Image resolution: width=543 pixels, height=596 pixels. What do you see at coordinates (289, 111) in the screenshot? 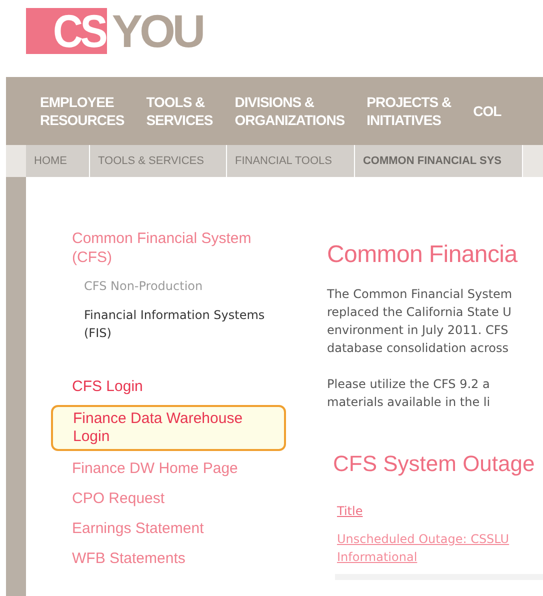
I see `nav-link: DIVISIONS & ORGANIZATIONS` at bounding box center [289, 111].